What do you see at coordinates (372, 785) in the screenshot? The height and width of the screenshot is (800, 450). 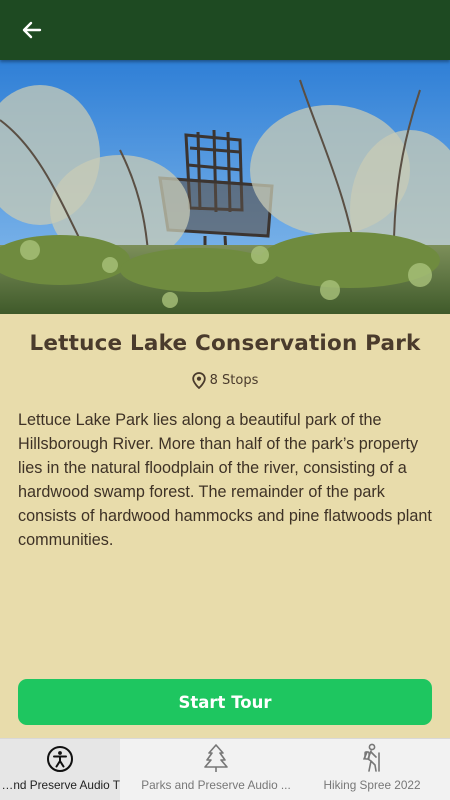 I see `nav-label: Hiking Spree 2022` at bounding box center [372, 785].